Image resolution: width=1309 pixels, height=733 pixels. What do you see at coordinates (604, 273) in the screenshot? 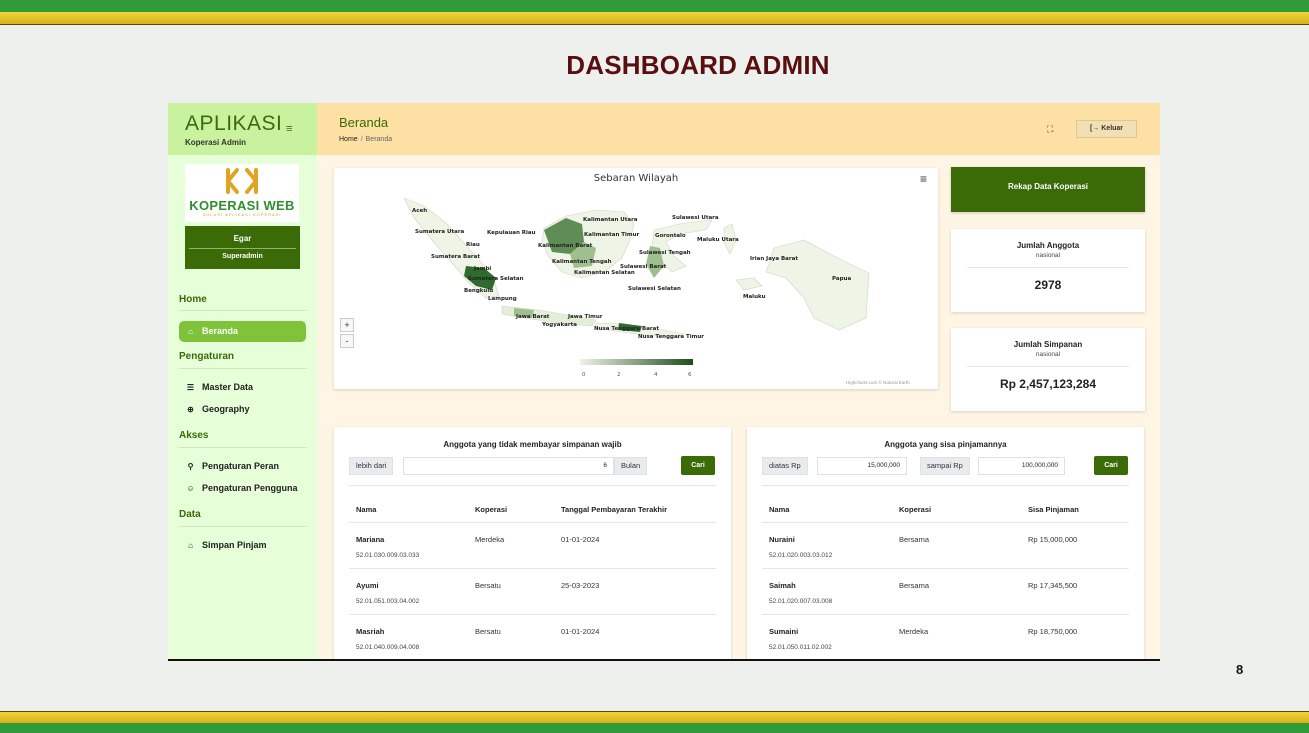
I see `map-label: Kalimantan Selatan` at bounding box center [604, 273].